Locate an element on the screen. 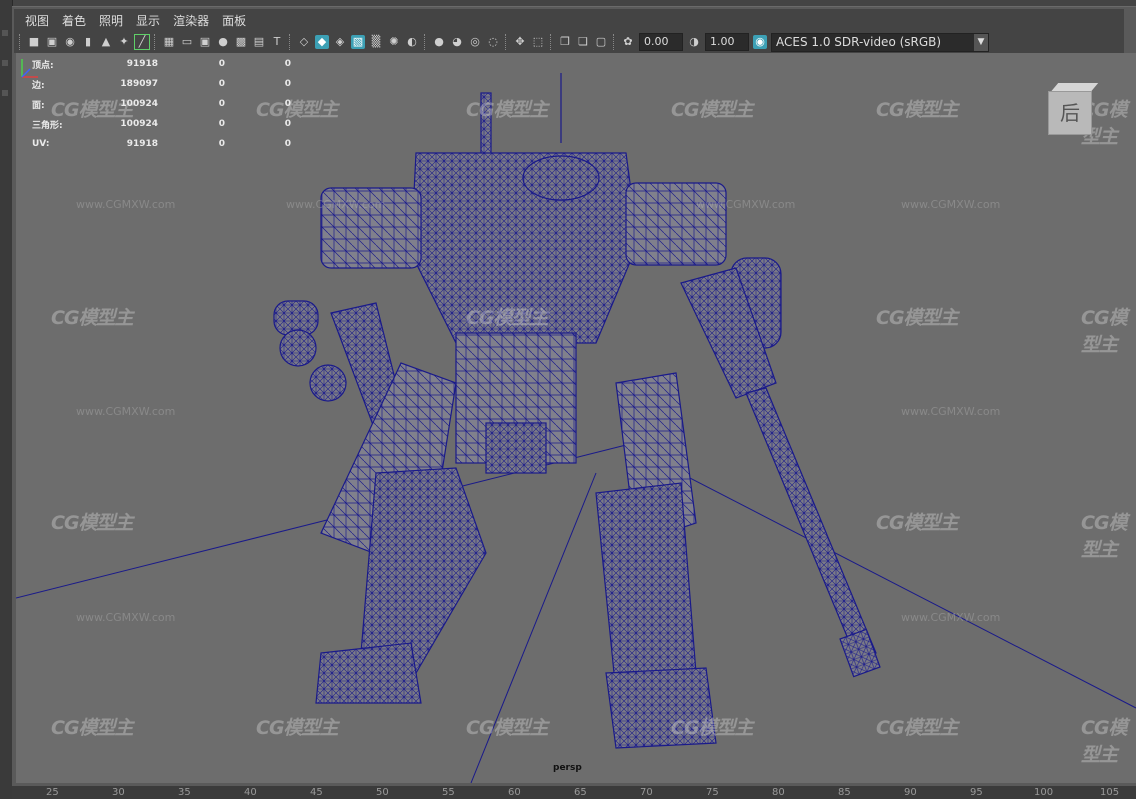 This screenshot has height=799, width=1136. axis-gizmo is located at coordinates (29, 68).